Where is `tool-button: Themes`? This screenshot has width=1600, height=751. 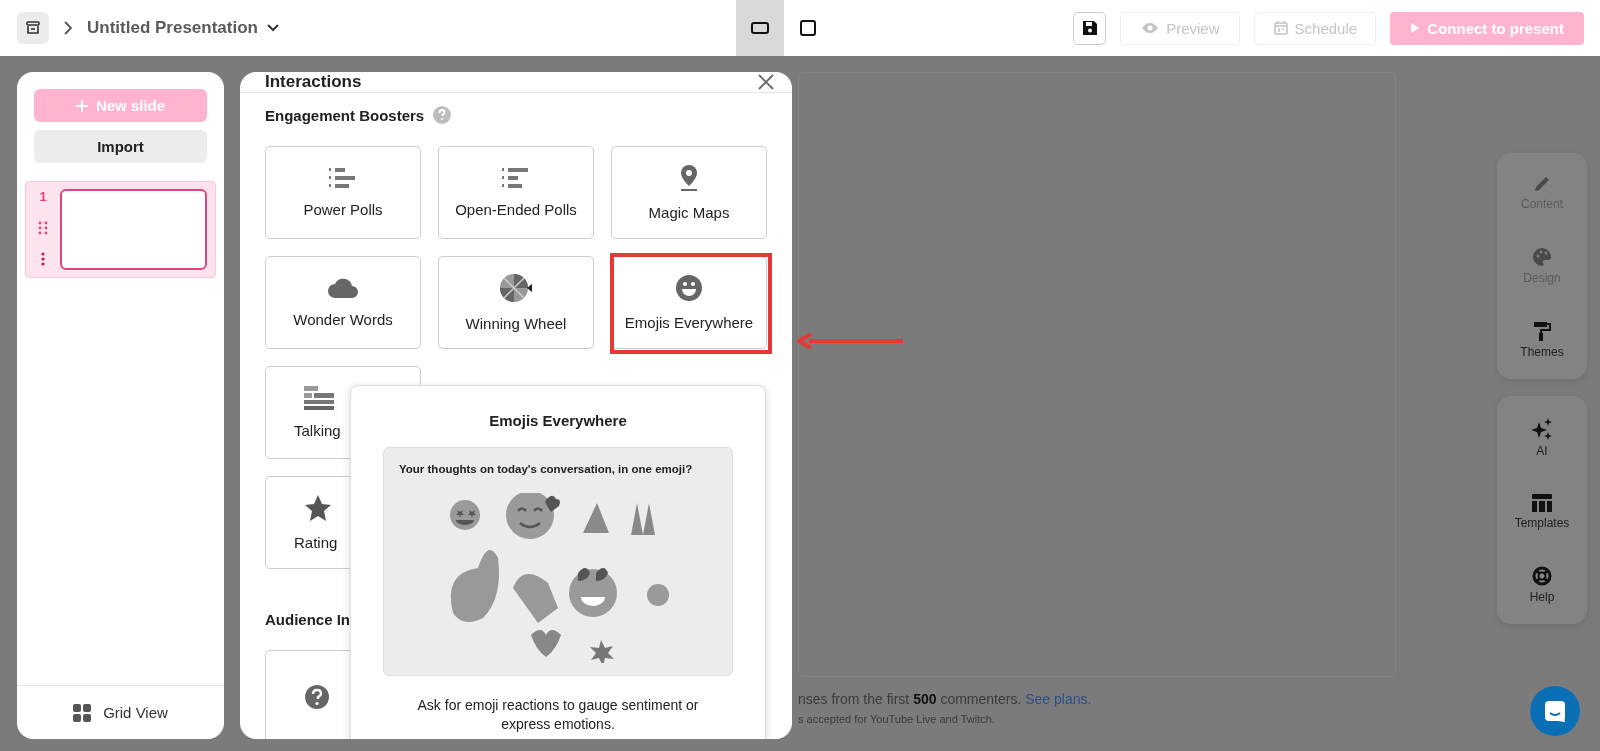 tool-button: Themes is located at coordinates (1542, 340).